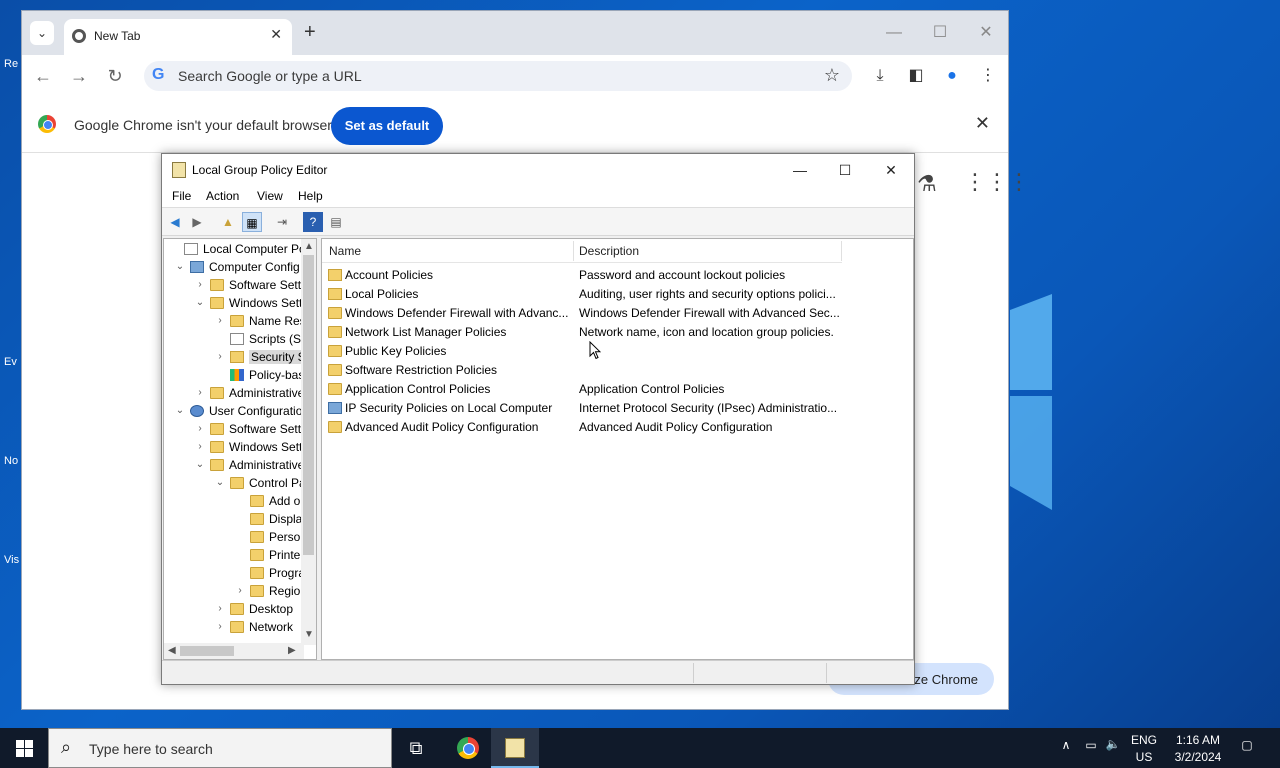  Describe the element at coordinates (894, 33) in the screenshot. I see `minimize-button: —` at that location.